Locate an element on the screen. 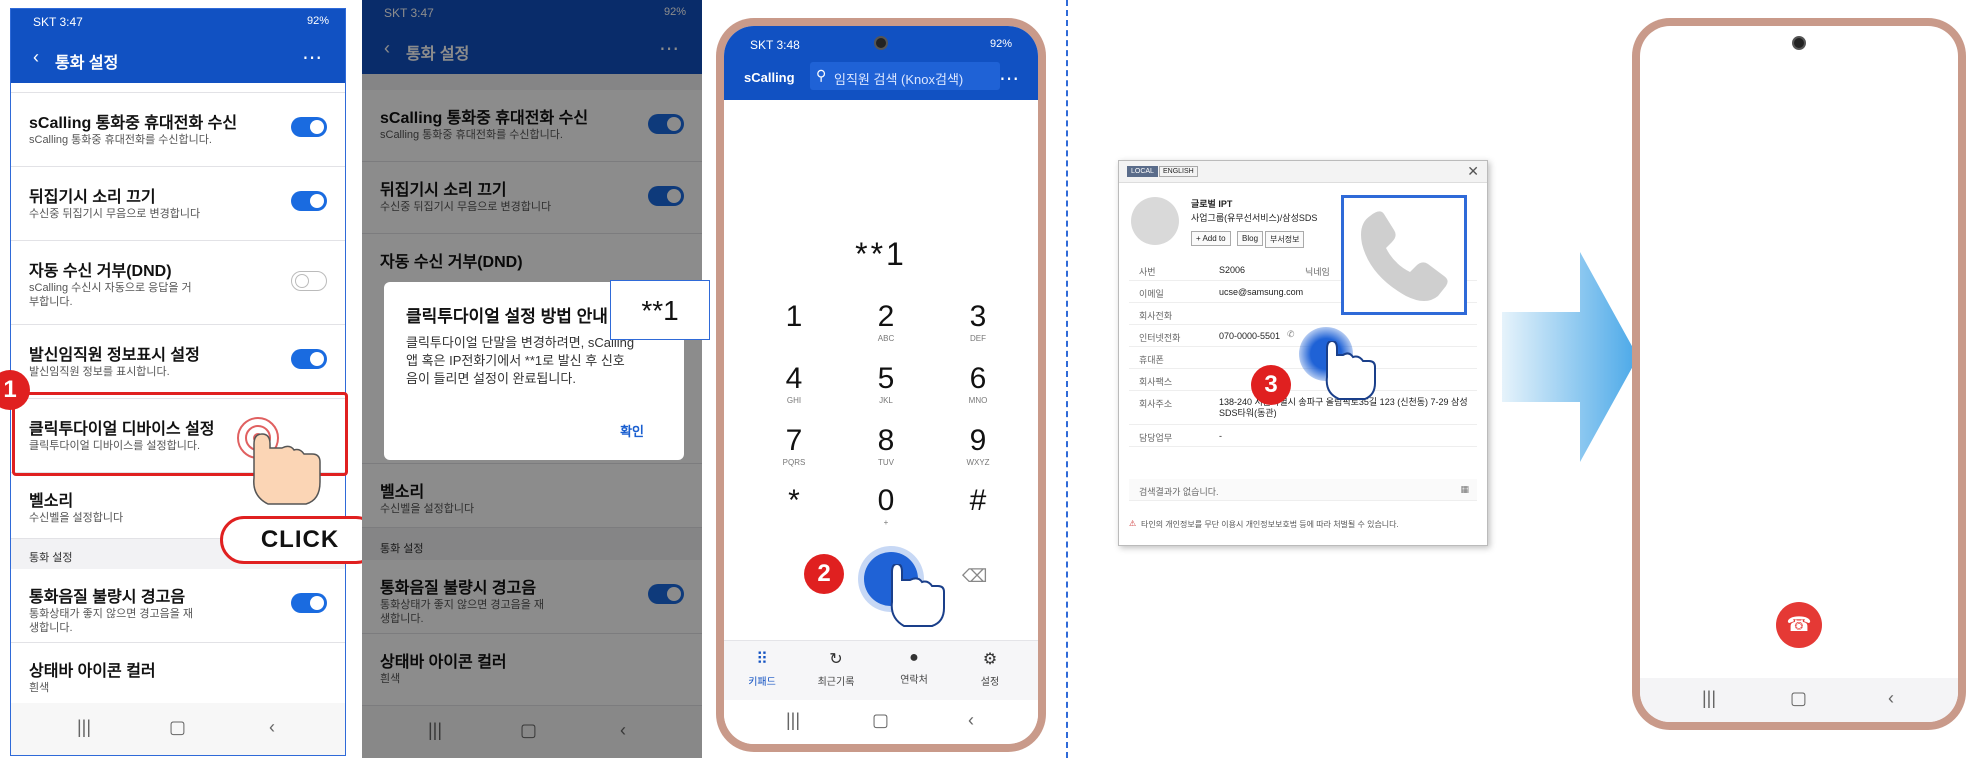 Image resolution: width=1970 pixels, height=758 pixels. bluetooth-button: ᛒ 블루투스 is located at coordinates (1893, 368).